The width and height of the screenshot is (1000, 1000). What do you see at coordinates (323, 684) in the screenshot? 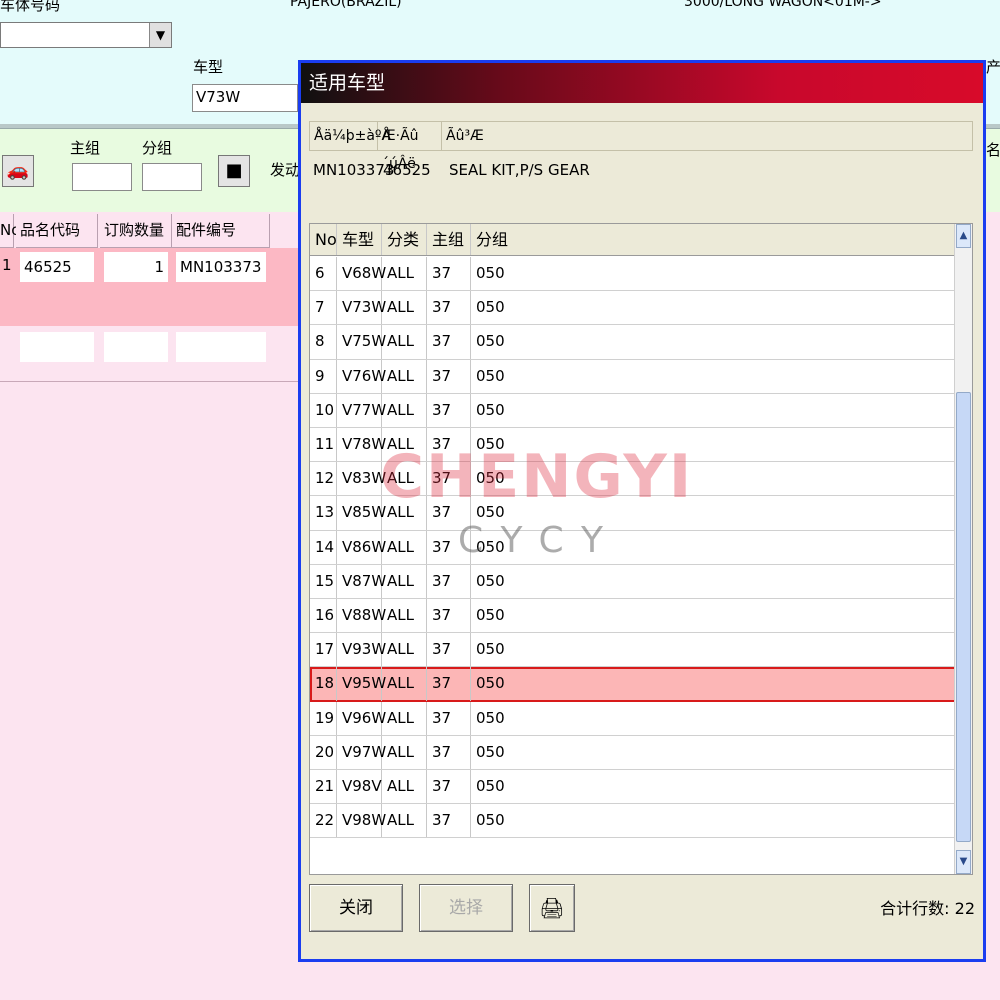
I see `row-no: 18` at bounding box center [323, 684].